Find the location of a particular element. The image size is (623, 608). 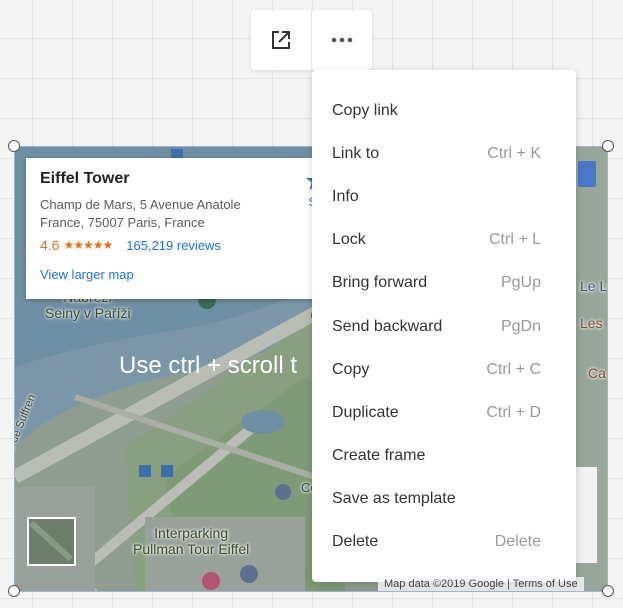

menu-item-create-frame: Create frame is located at coordinates (444, 456).